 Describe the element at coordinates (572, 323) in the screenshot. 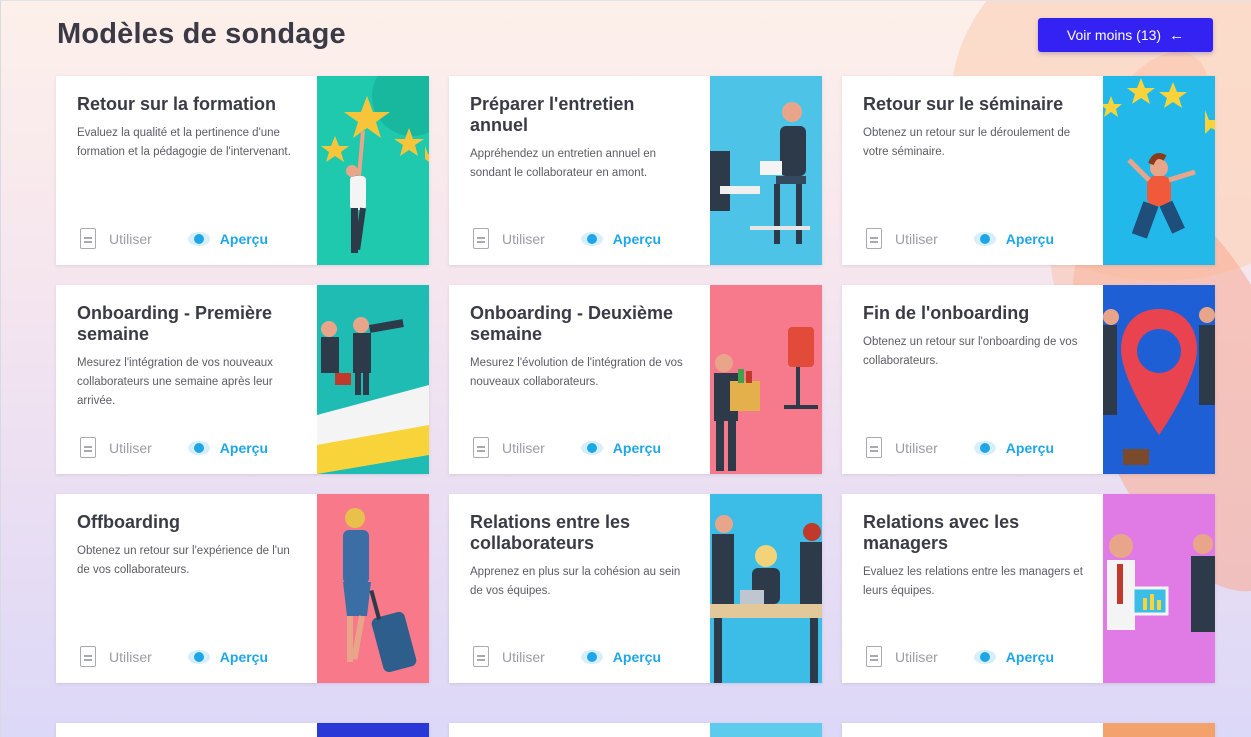

I see `card-title: Onboarding - Deuxième semaine` at that location.